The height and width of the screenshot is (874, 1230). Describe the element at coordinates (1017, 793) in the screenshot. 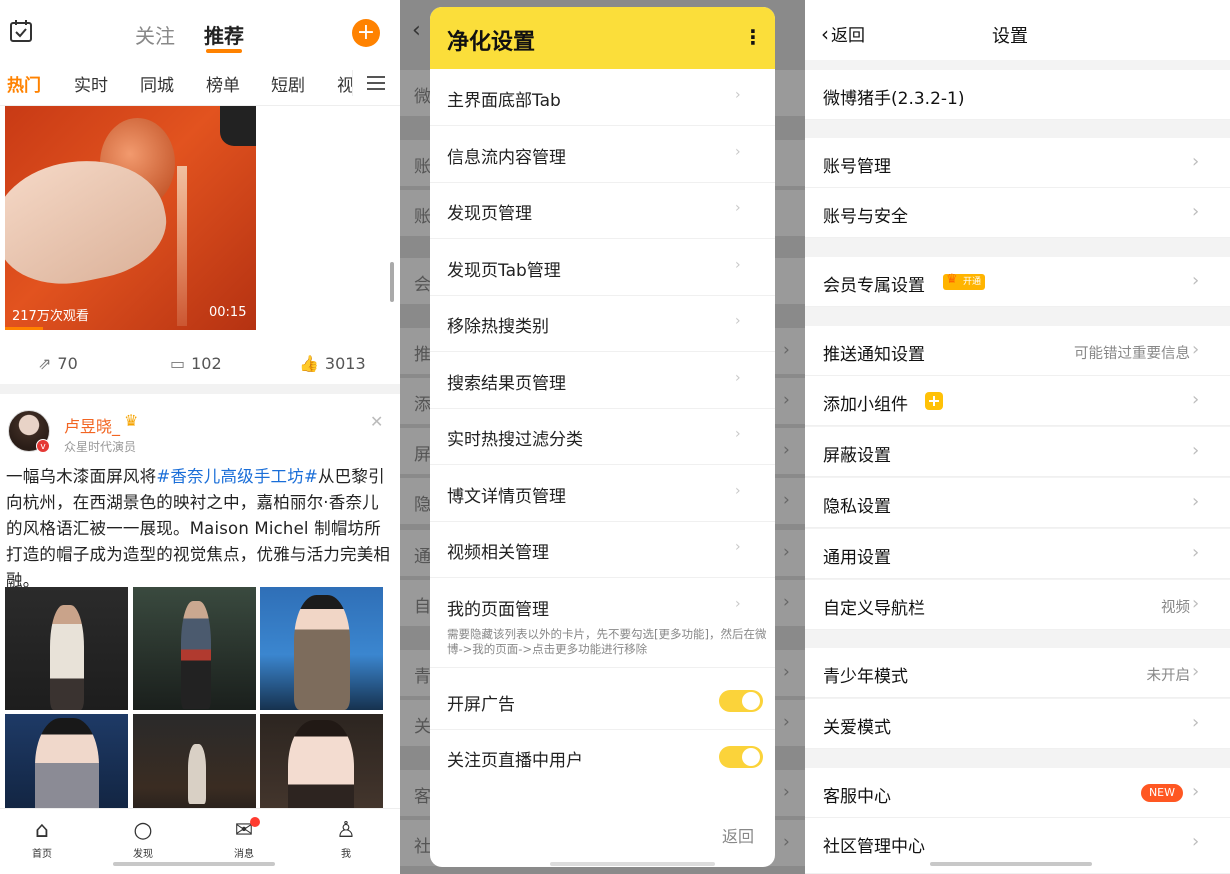

I see `settings-item: 客服中心 NEW ›` at that location.